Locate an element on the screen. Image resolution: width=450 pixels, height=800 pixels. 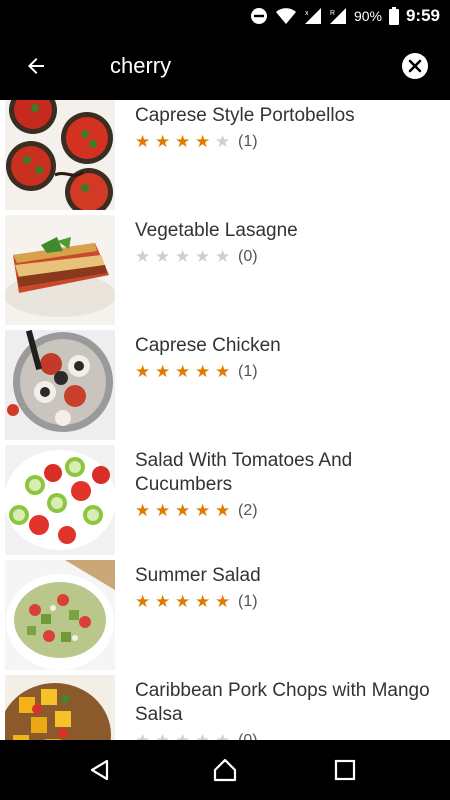
do-not-disturb-icon is located at coordinates (258, 16).